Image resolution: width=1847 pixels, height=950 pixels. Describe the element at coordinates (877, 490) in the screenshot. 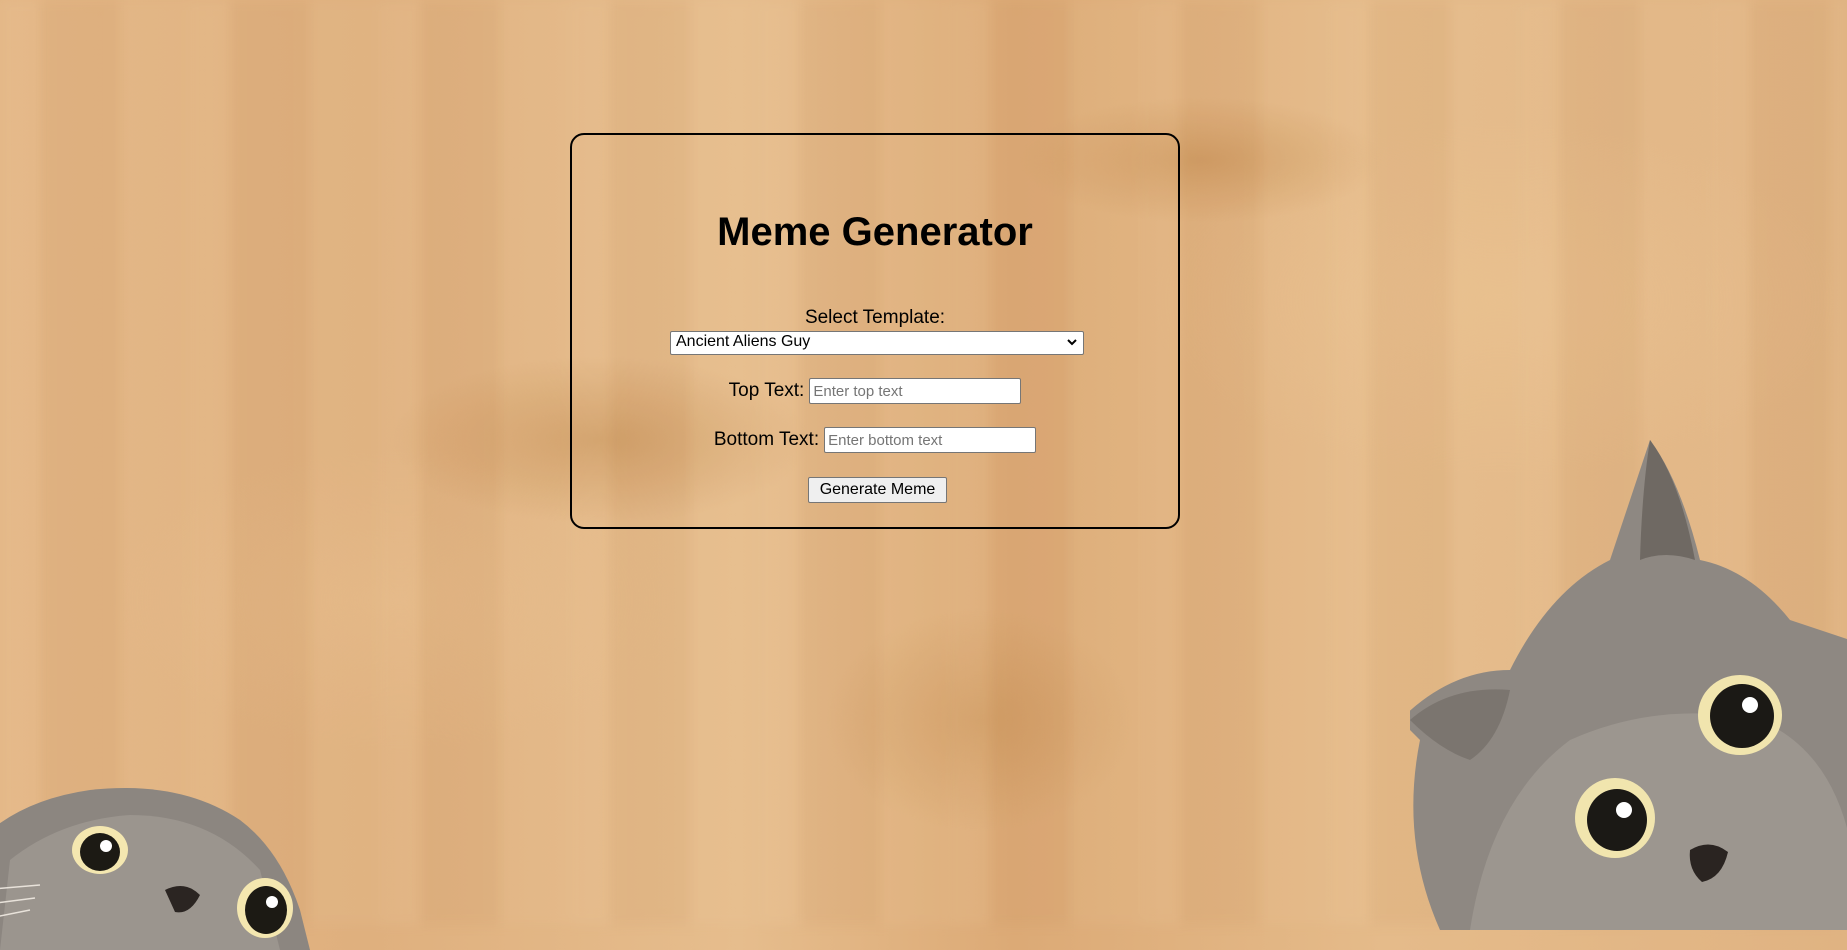

I see `generate-meme-button: Generate Meme` at that location.